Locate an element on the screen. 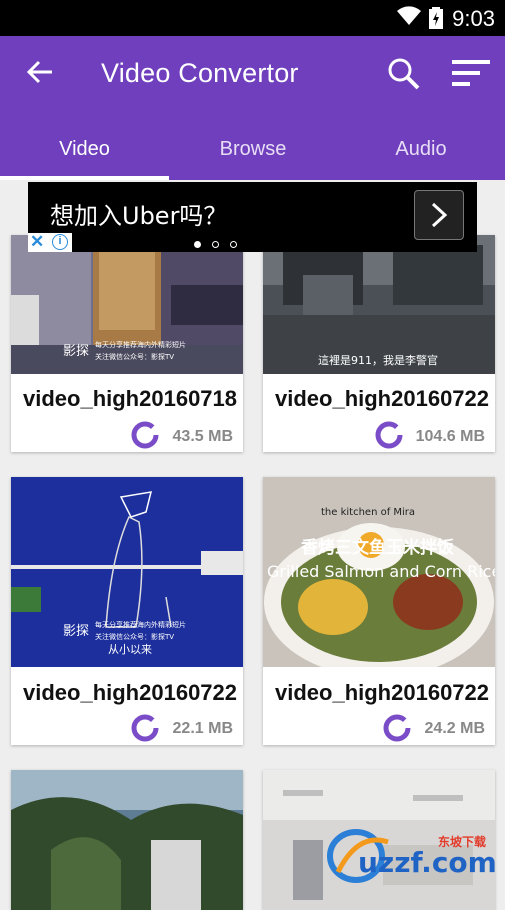  tab-browse: Browse is located at coordinates (253, 149).